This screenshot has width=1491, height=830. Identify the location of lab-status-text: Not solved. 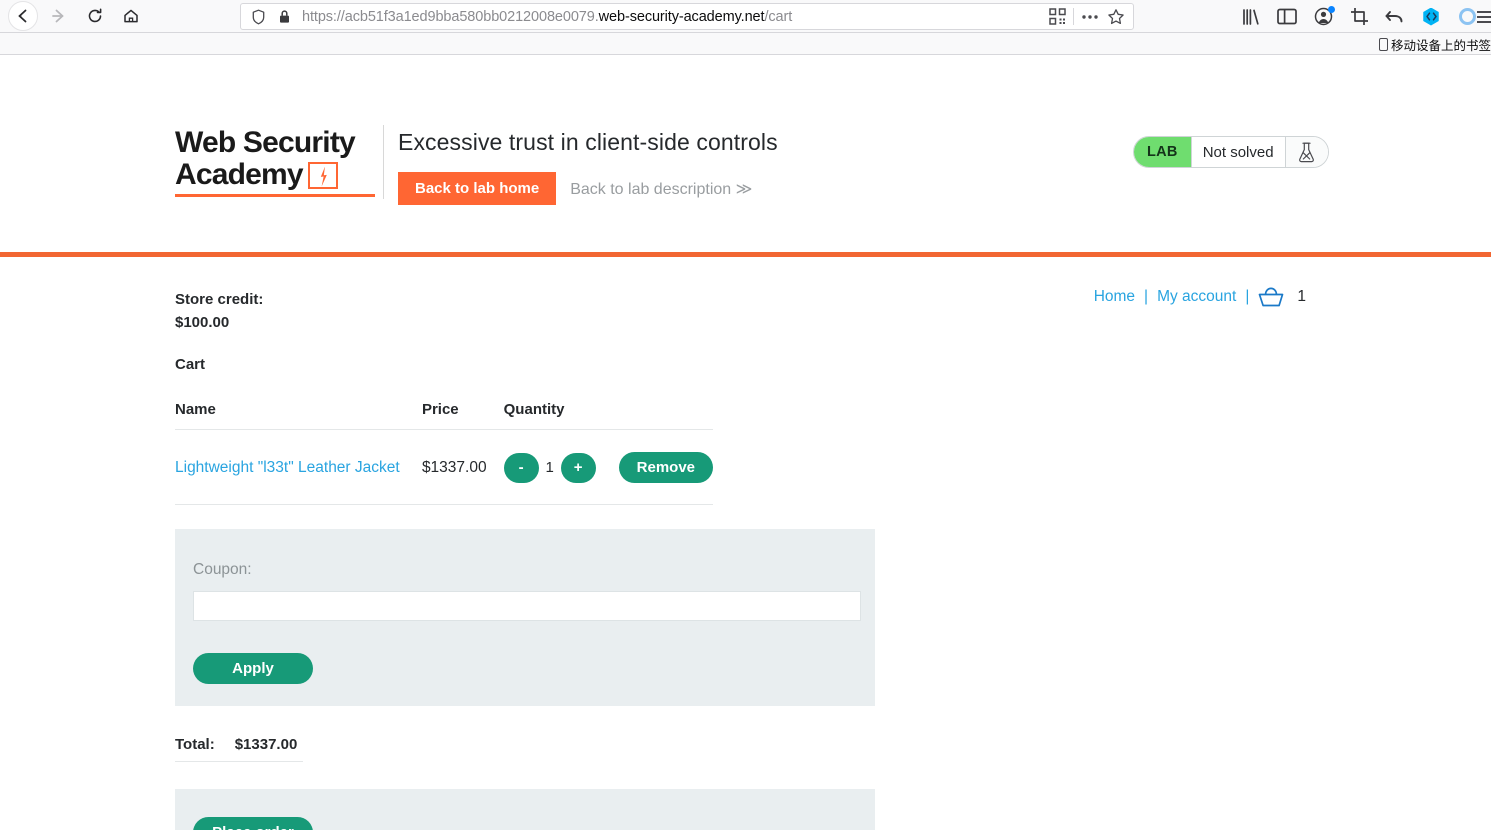
(1238, 152).